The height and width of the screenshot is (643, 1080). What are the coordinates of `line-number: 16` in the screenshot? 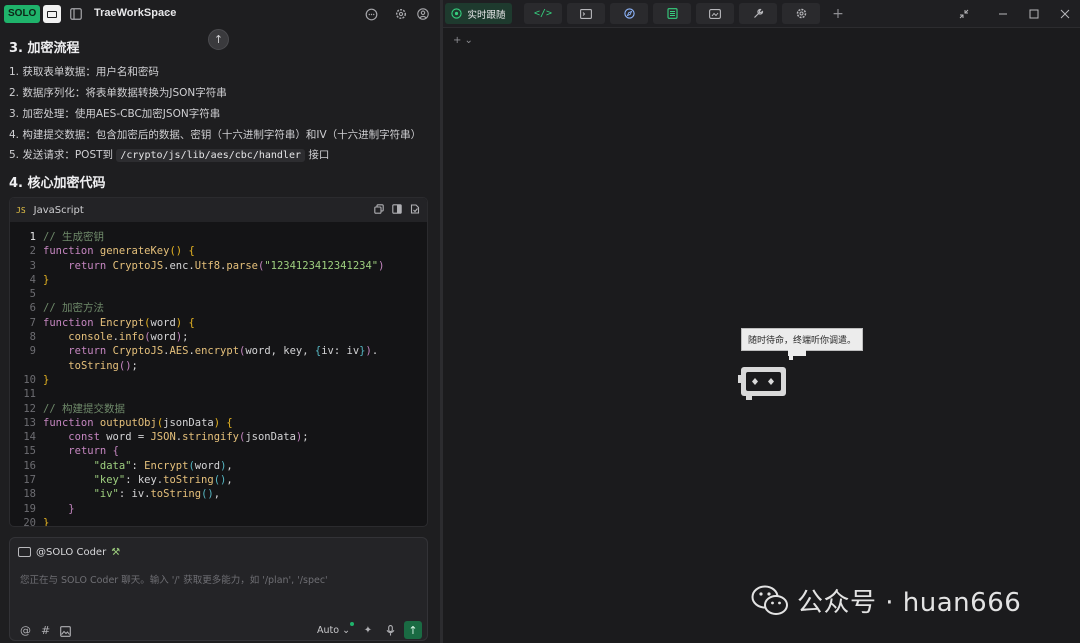 It's located at (29, 465).